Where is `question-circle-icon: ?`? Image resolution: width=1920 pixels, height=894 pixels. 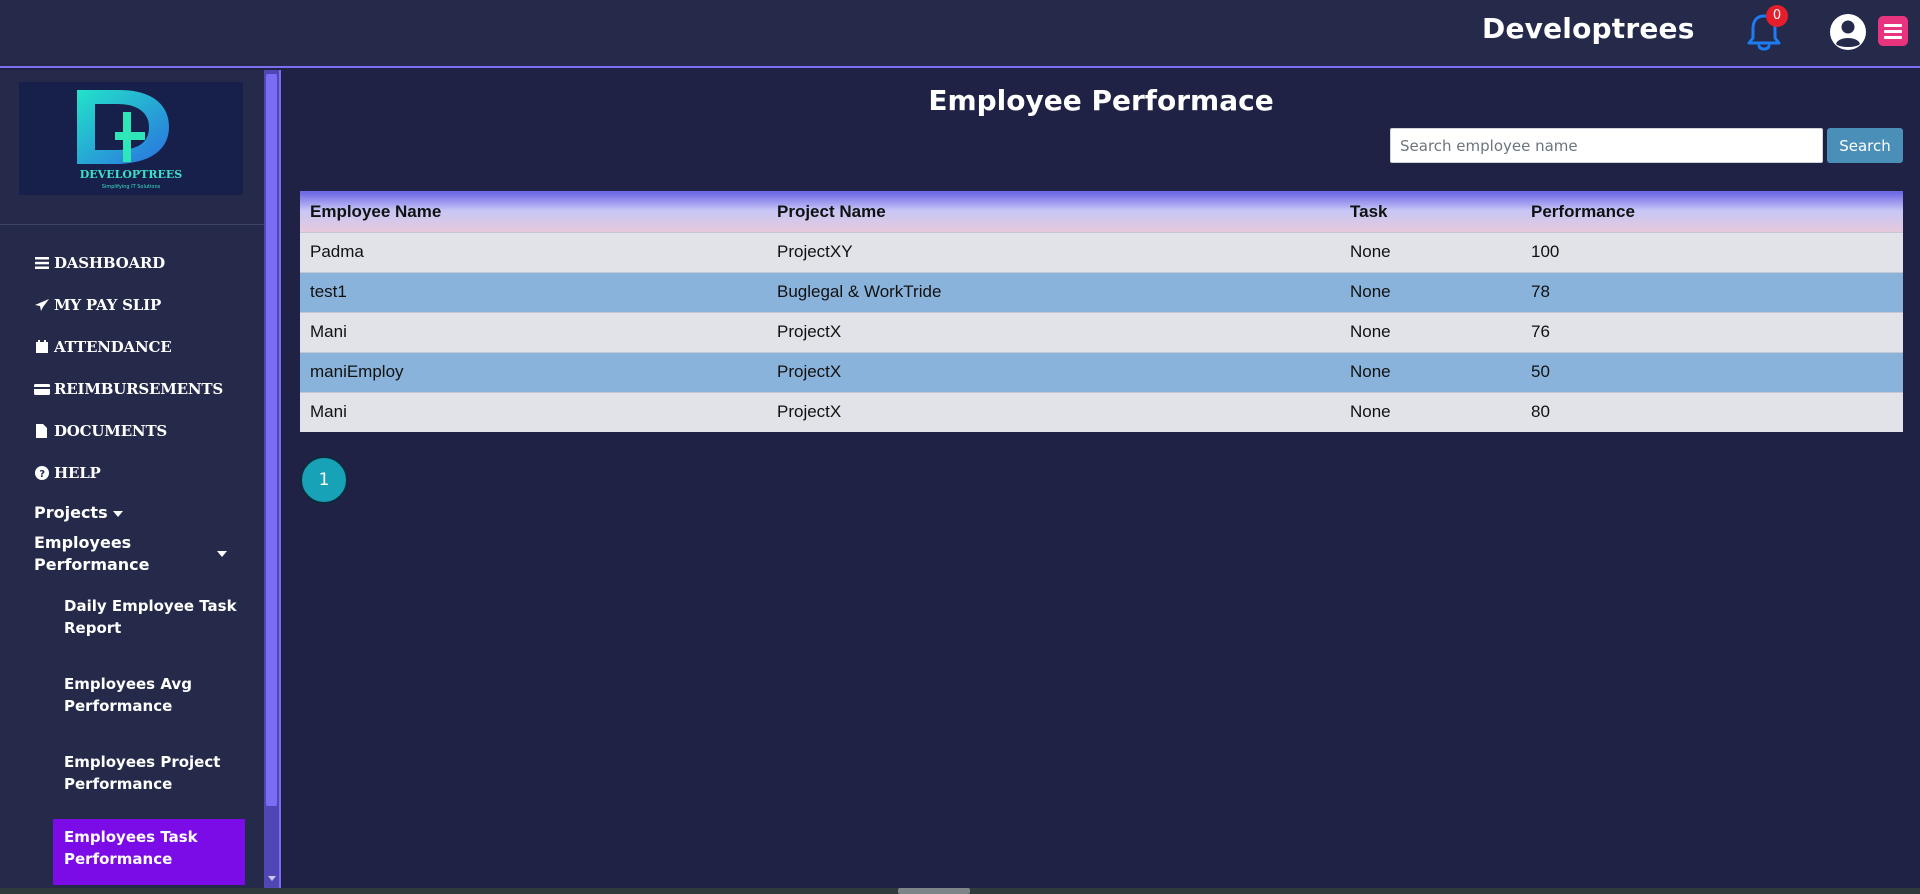 question-circle-icon: ? is located at coordinates (42, 473).